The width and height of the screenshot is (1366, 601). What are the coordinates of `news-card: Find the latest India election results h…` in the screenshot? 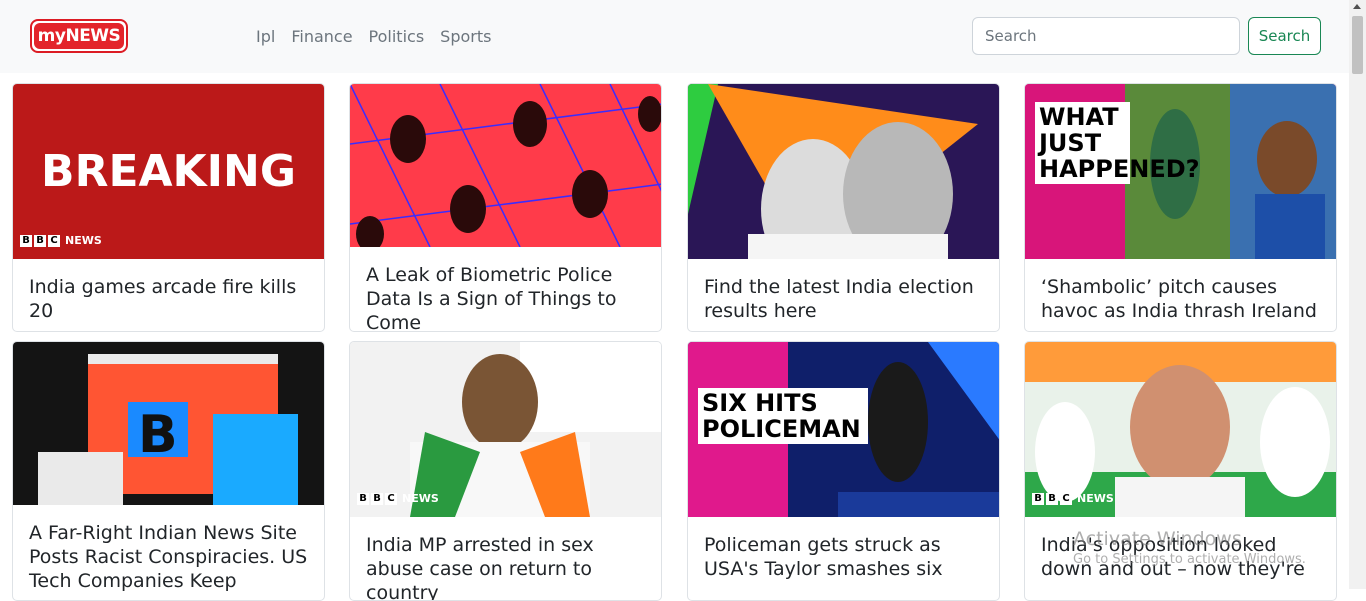 It's located at (843, 207).